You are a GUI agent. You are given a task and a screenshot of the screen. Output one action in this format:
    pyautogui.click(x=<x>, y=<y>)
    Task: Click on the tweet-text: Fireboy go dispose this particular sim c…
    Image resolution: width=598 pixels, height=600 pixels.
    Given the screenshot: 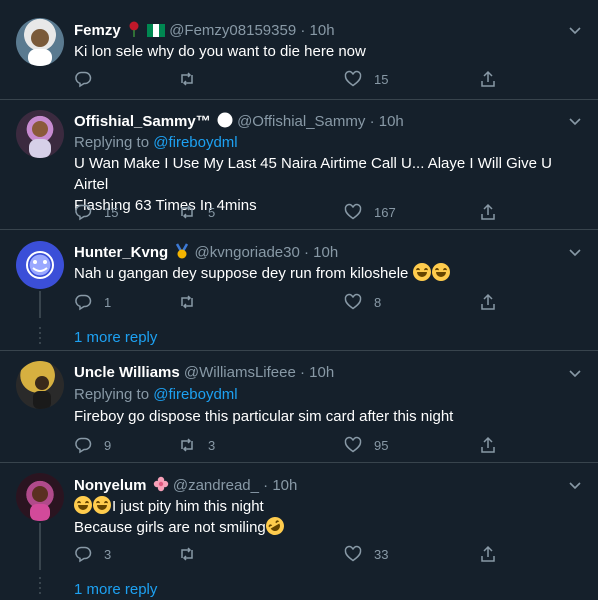 What is the action you would take?
    pyautogui.click(x=264, y=416)
    